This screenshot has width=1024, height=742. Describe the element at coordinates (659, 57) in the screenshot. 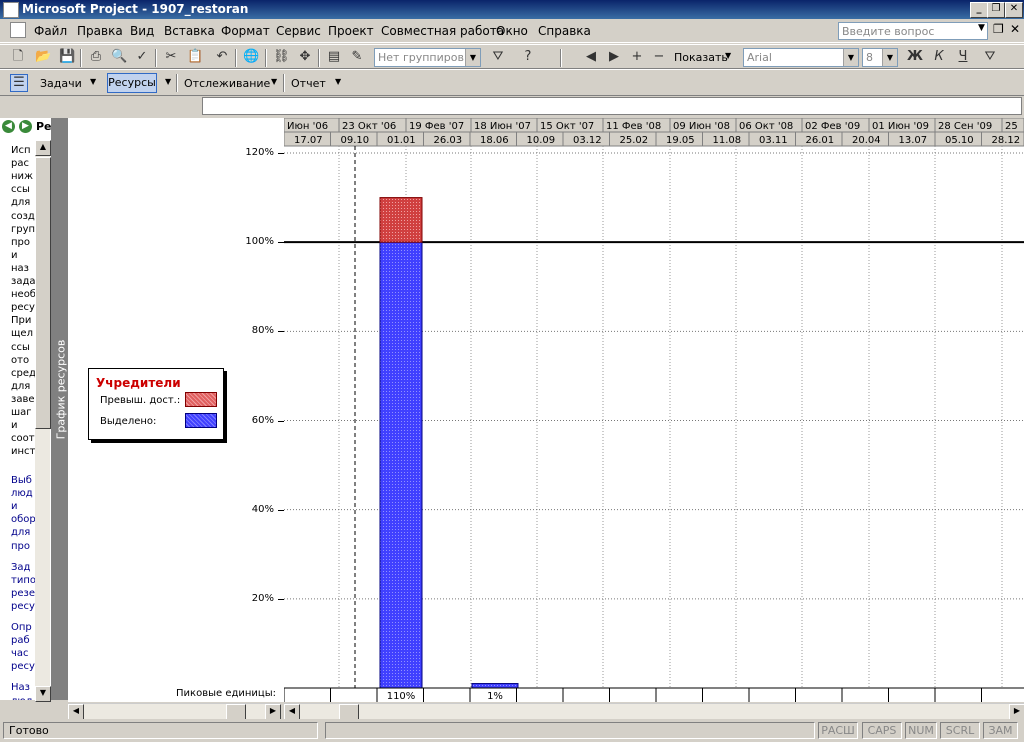

I see `zoom-out-icon: −` at that location.